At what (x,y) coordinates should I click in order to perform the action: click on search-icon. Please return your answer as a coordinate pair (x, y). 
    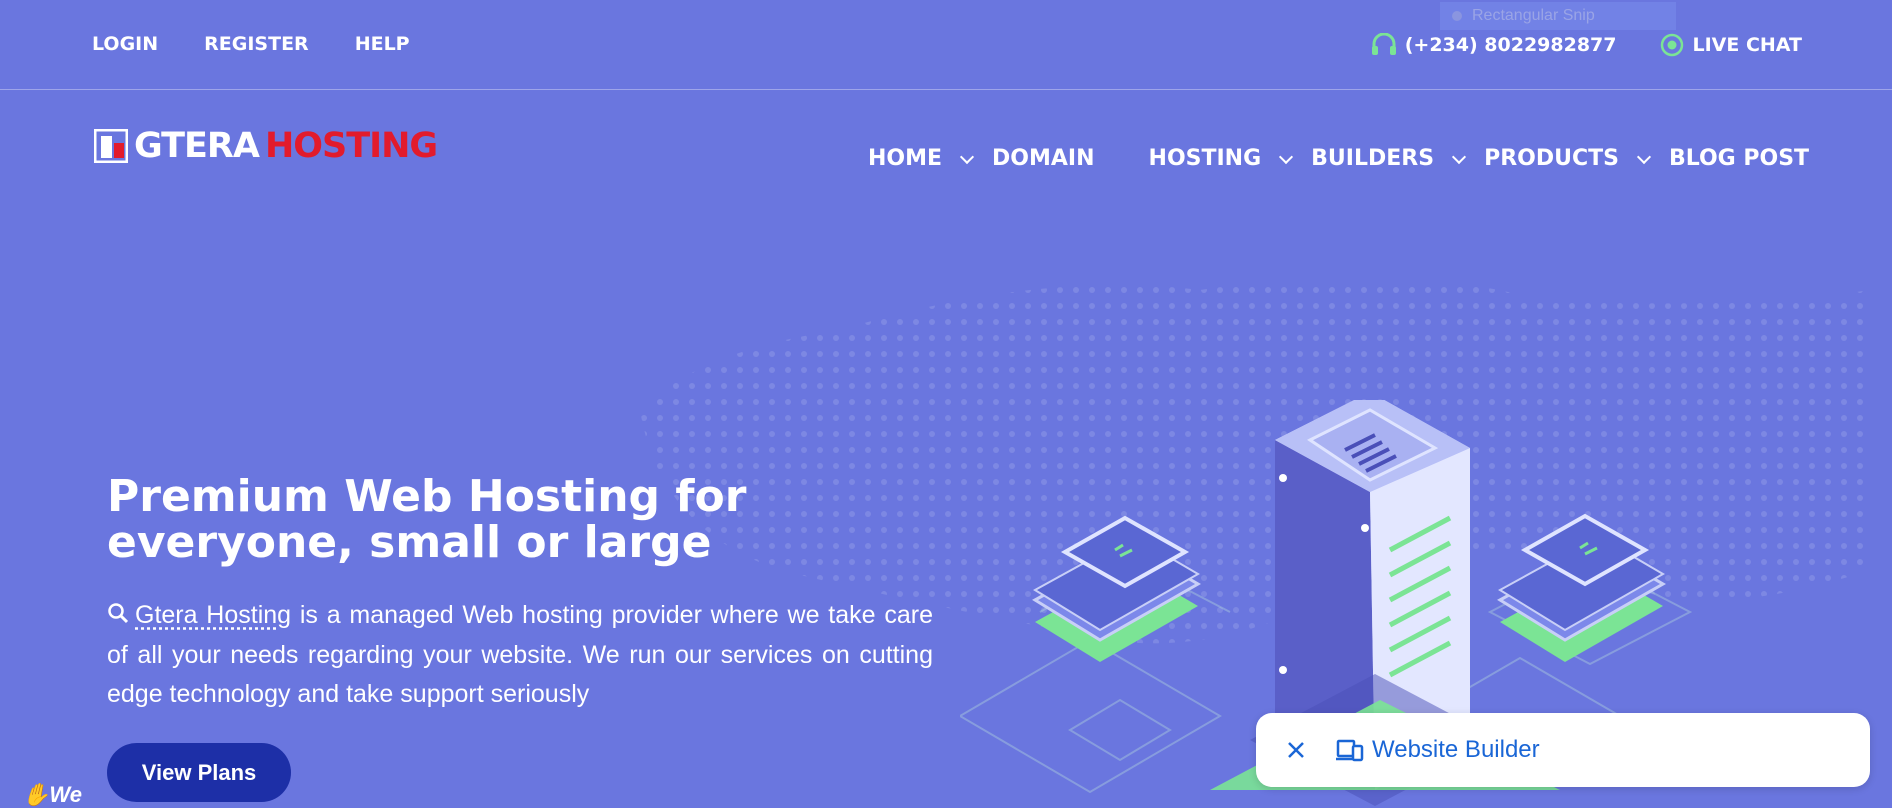
    Looking at the image, I should click on (118, 616).